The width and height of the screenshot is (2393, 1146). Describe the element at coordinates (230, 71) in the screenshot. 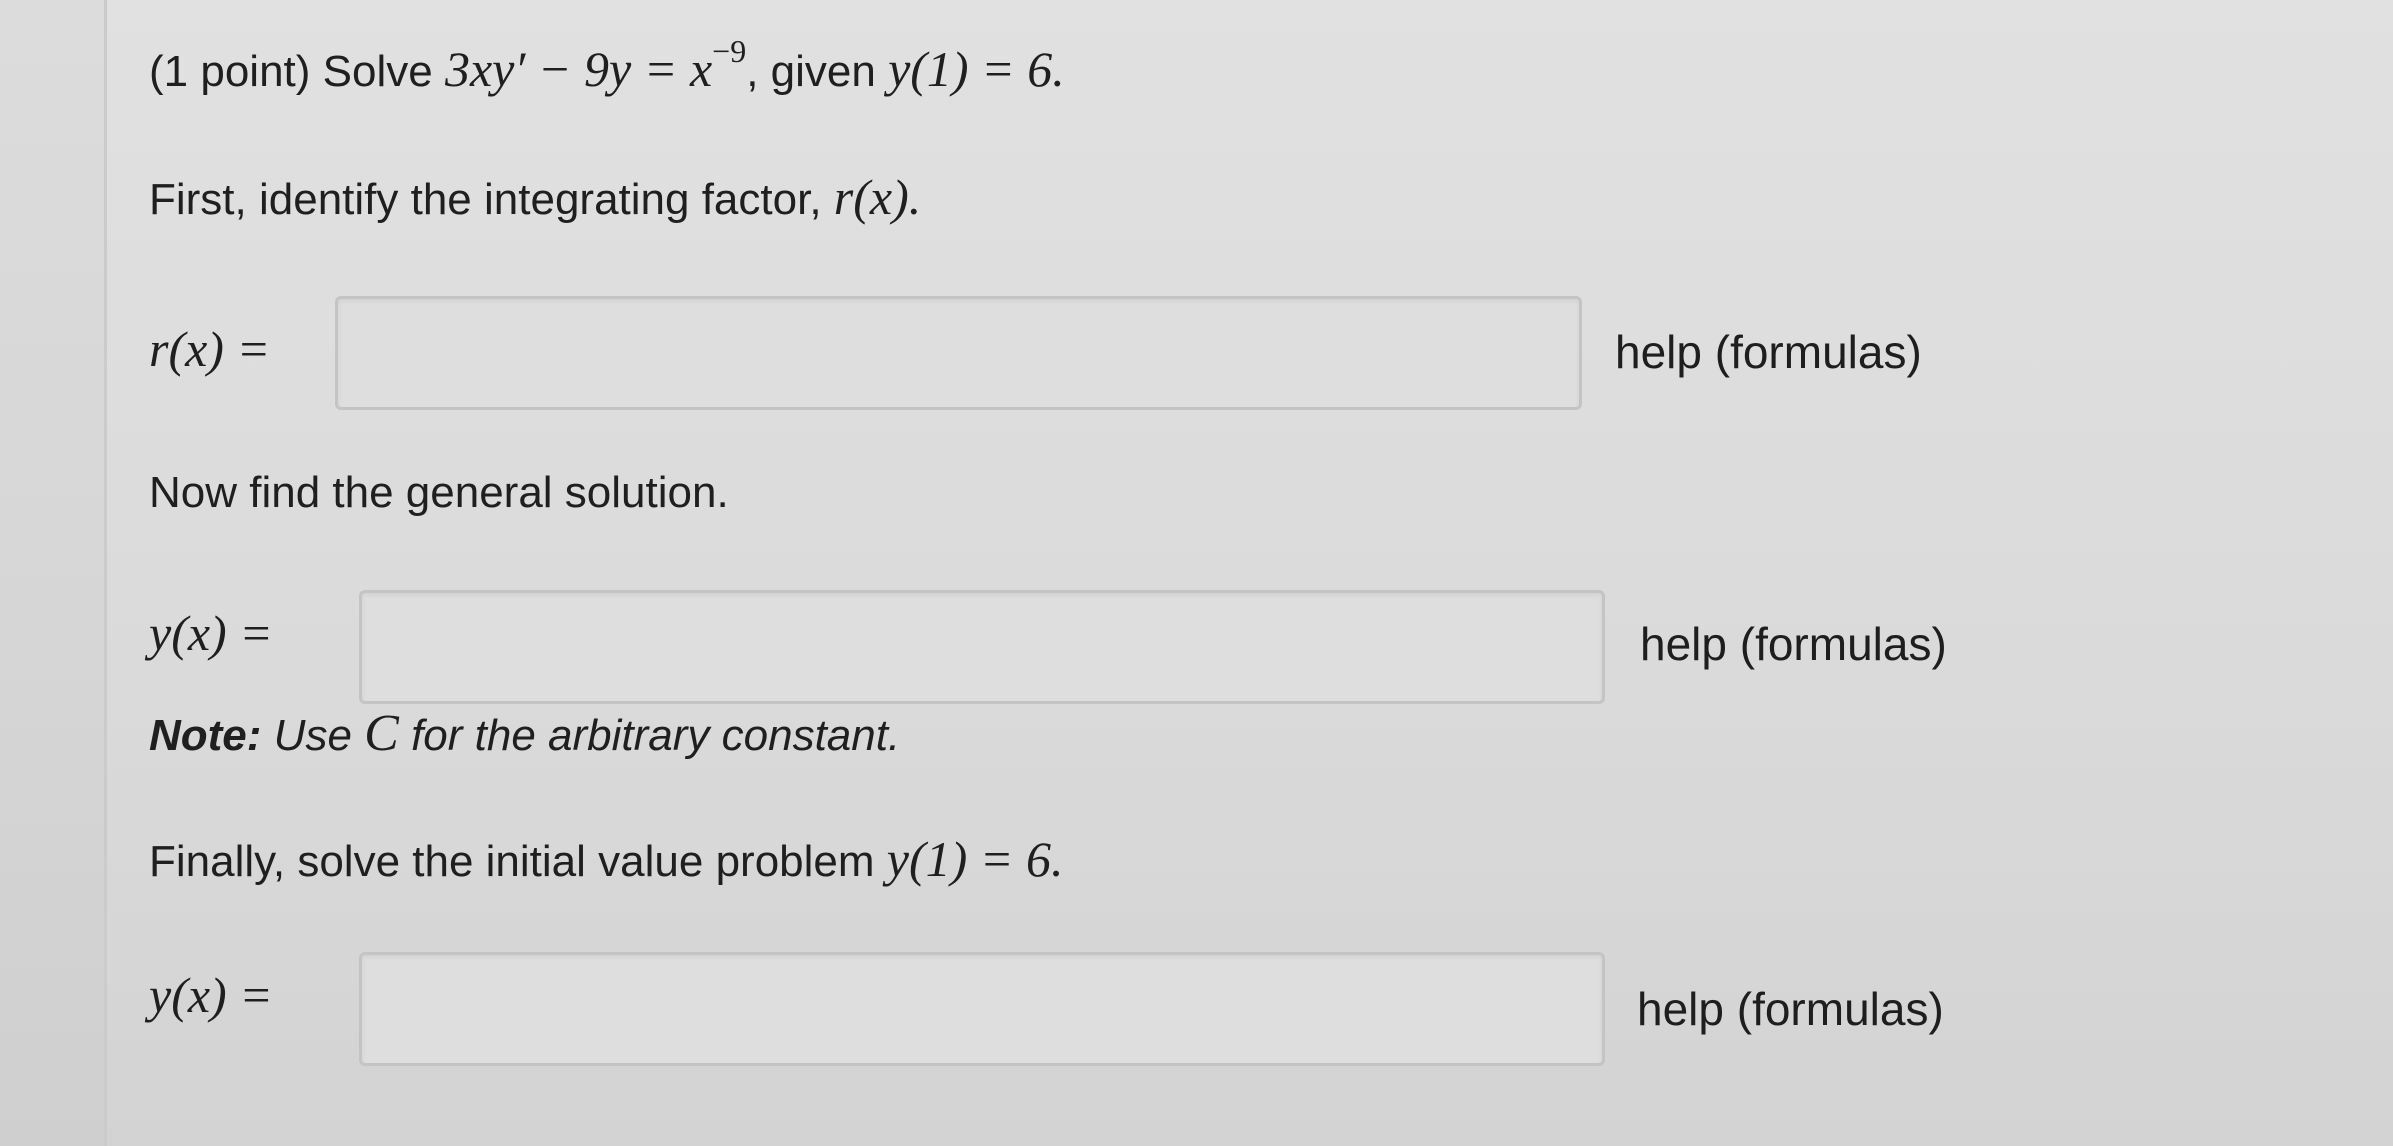

I see `points-label: (1 point)` at that location.